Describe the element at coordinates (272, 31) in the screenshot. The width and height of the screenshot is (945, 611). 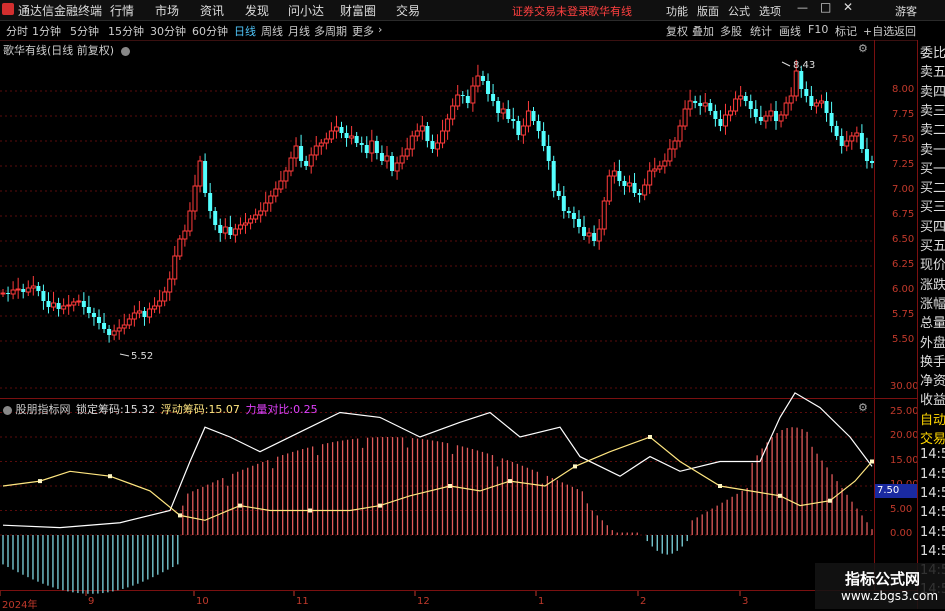
I see `period-weekly: 周线` at that location.